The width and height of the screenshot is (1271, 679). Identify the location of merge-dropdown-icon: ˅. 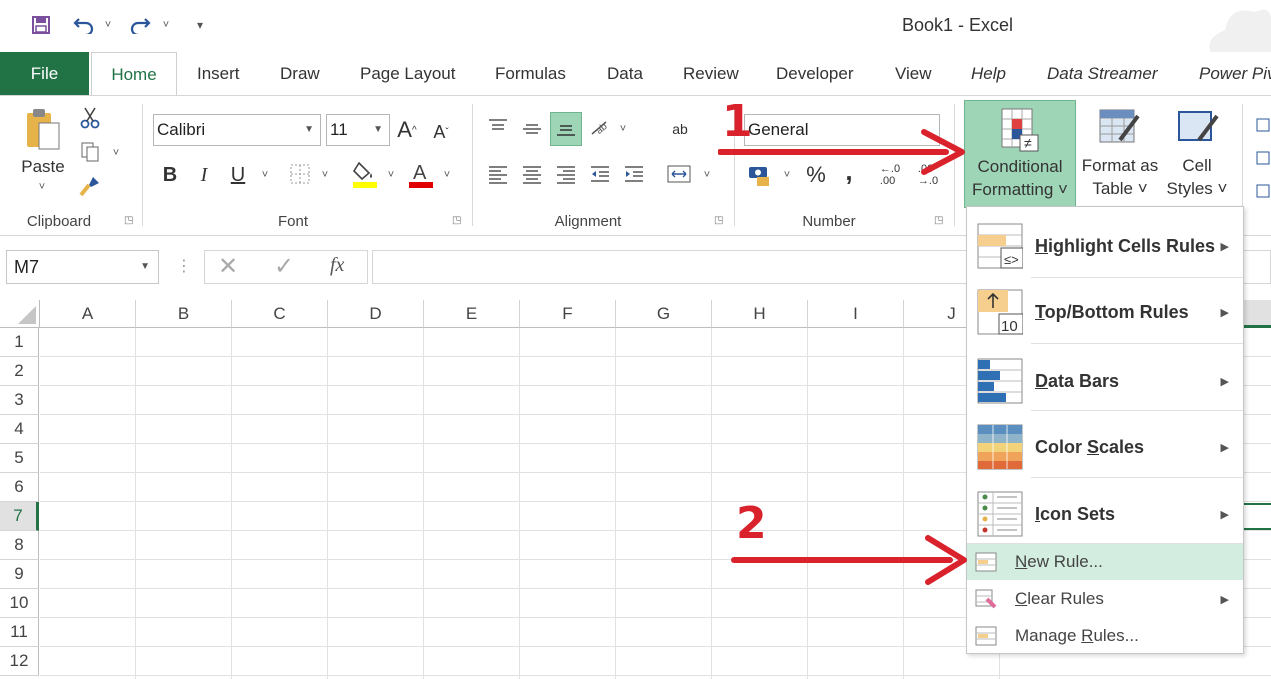
(707, 175).